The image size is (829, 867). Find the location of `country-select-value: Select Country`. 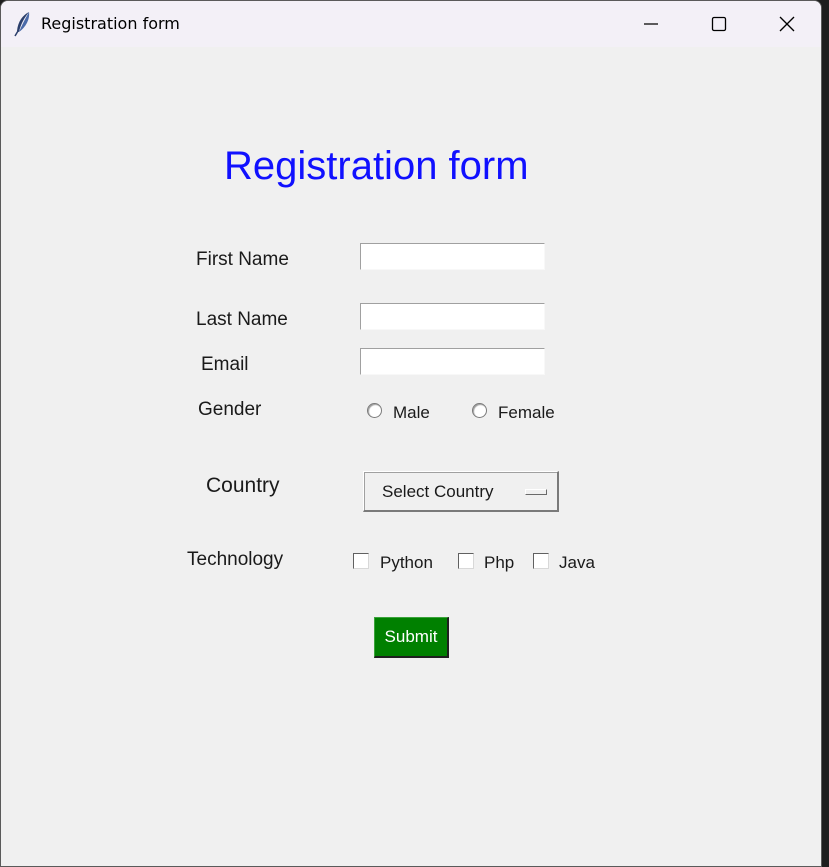

country-select-value: Select Country is located at coordinates (438, 491).